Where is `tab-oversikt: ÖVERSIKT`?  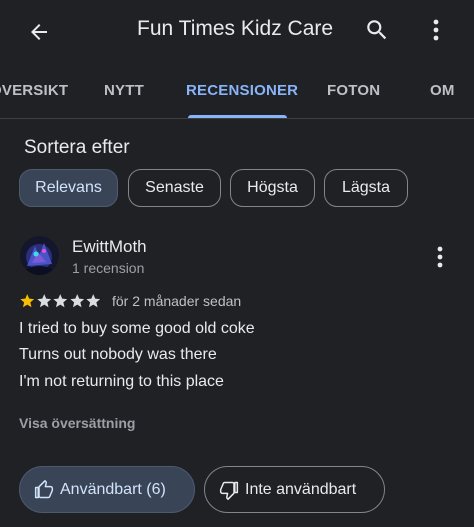 tab-oversikt: ÖVERSIKT is located at coordinates (34, 90).